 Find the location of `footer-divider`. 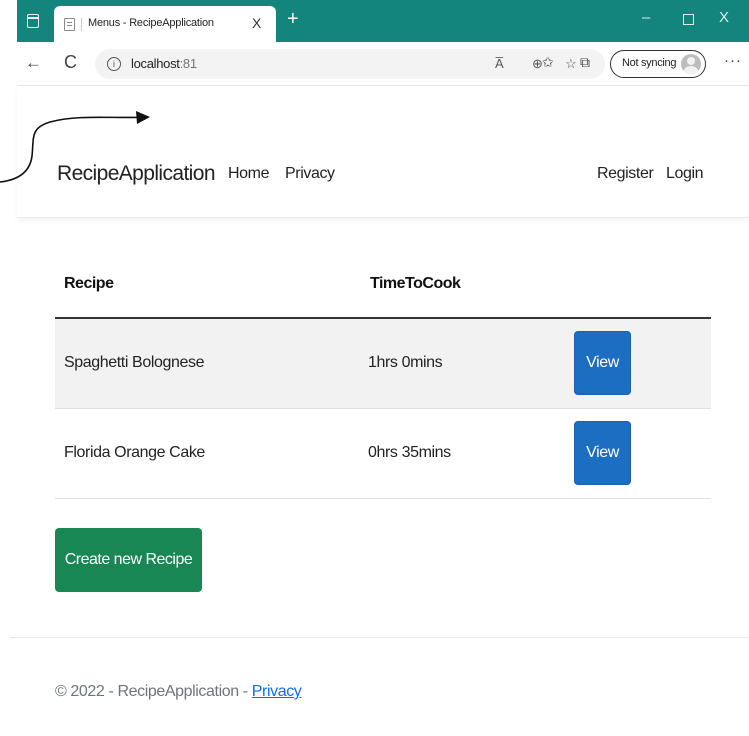

footer-divider is located at coordinates (379, 637).